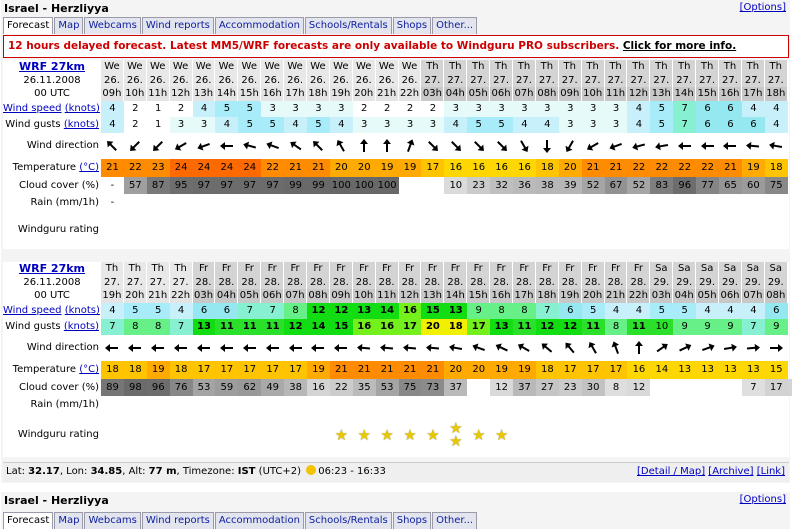  I want to click on row-label: Wind gusts (knots), so click(52, 327).